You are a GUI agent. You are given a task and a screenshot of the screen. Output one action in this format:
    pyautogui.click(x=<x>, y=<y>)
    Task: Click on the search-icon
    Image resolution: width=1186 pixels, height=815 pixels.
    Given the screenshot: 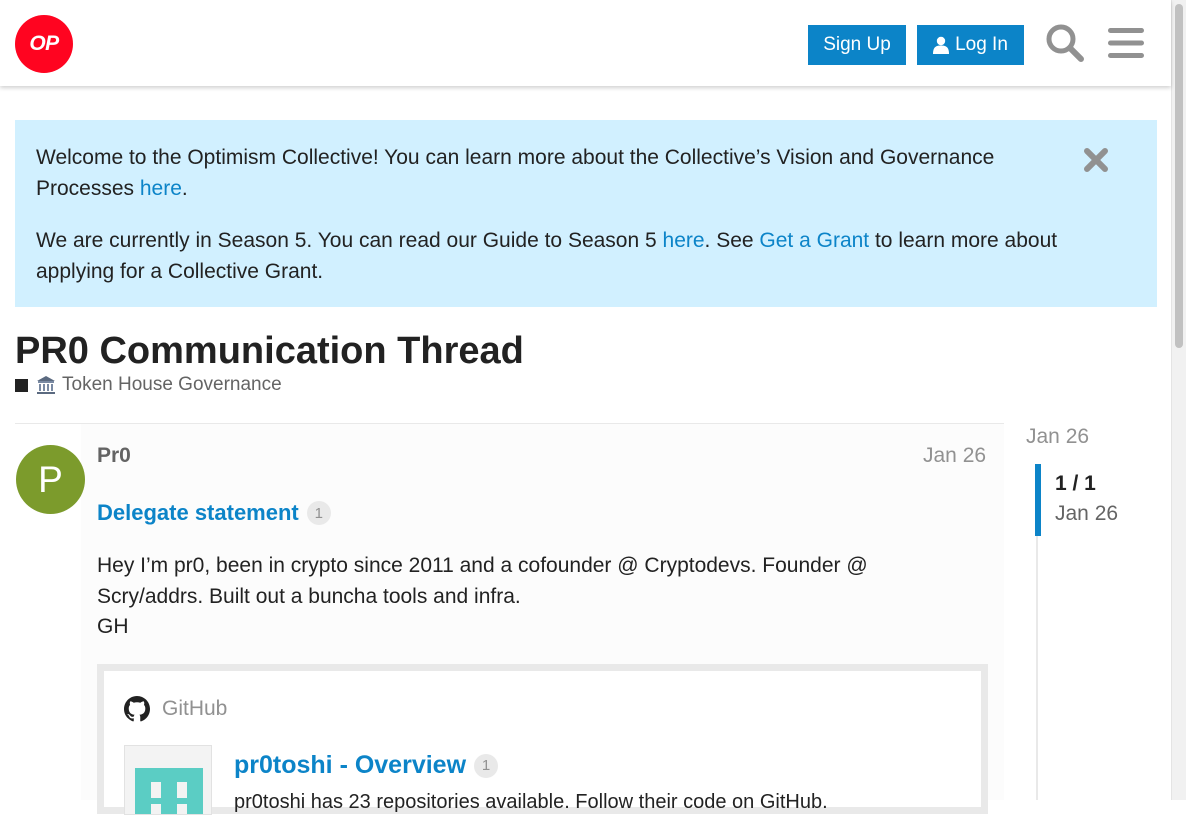 What is the action you would take?
    pyautogui.click(x=1065, y=43)
    